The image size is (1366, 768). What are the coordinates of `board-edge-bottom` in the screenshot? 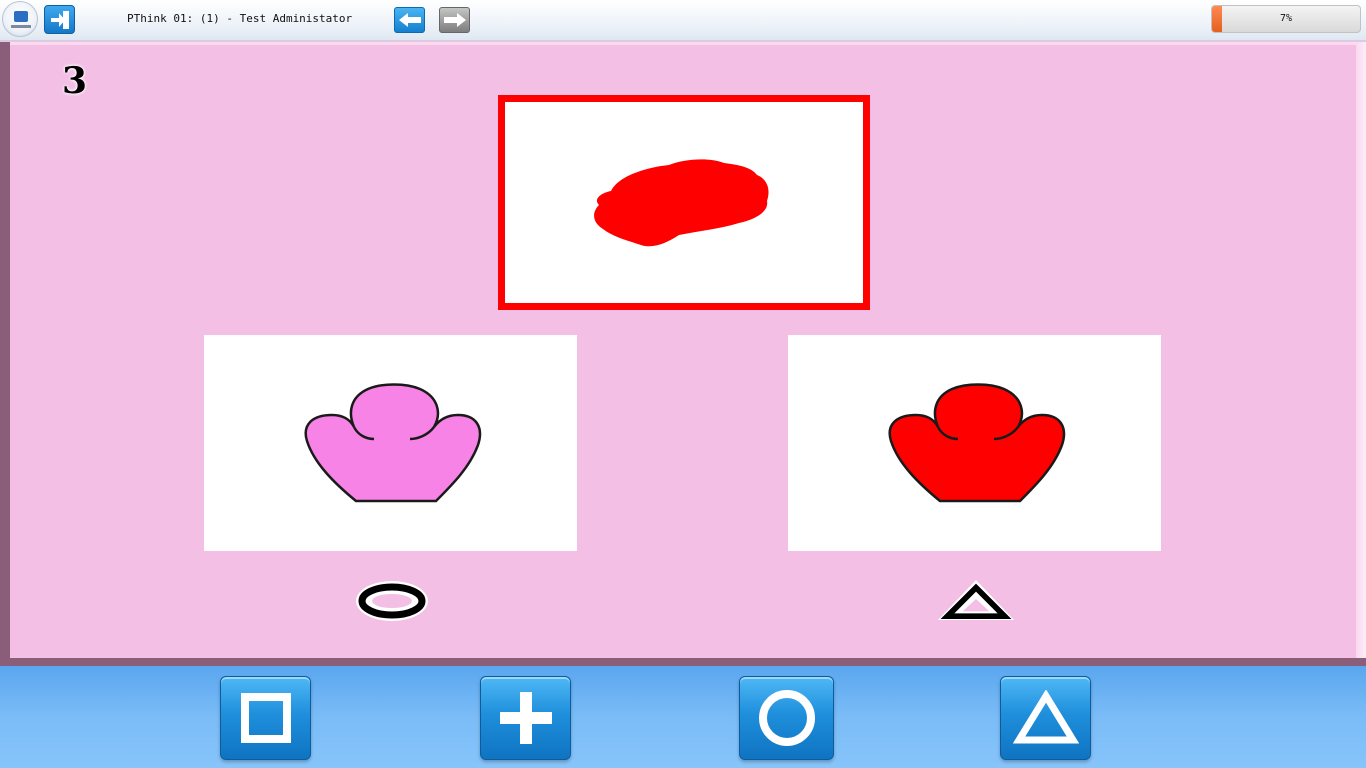 It's located at (683, 662).